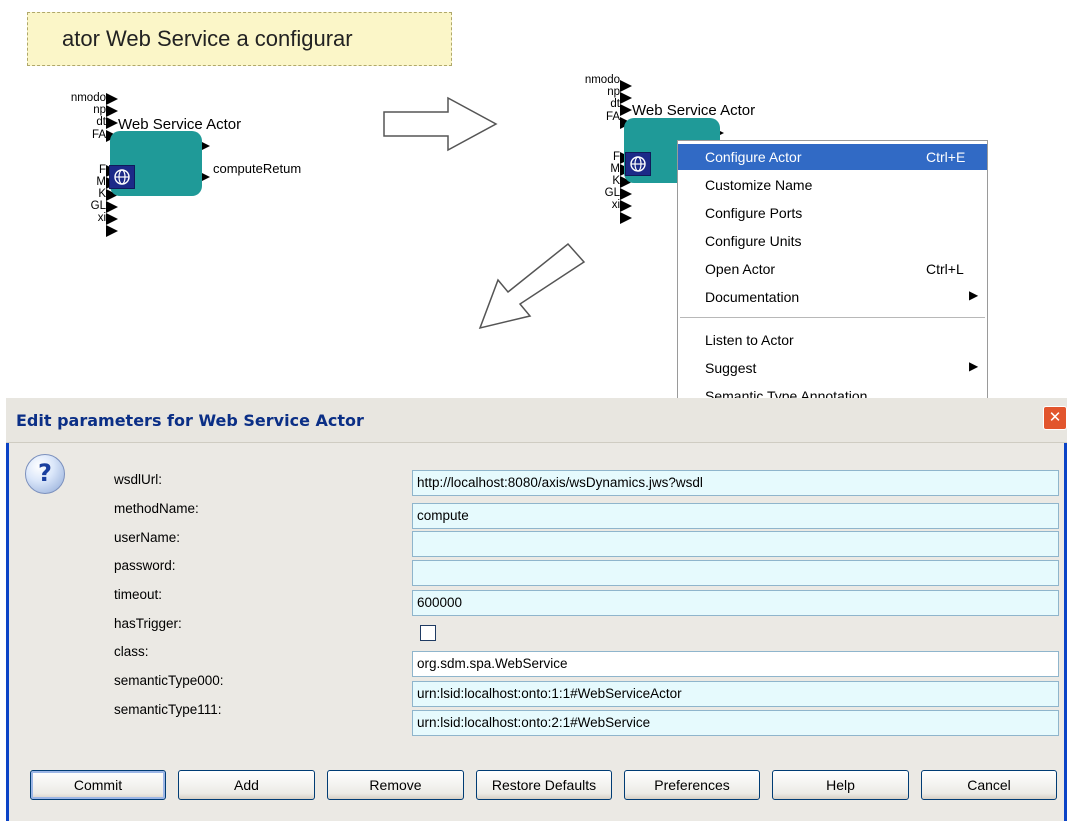 This screenshot has width=1067, height=821. What do you see at coordinates (180, 124) in the screenshot?
I see `actor-left-title: Web Service Actor` at bounding box center [180, 124].